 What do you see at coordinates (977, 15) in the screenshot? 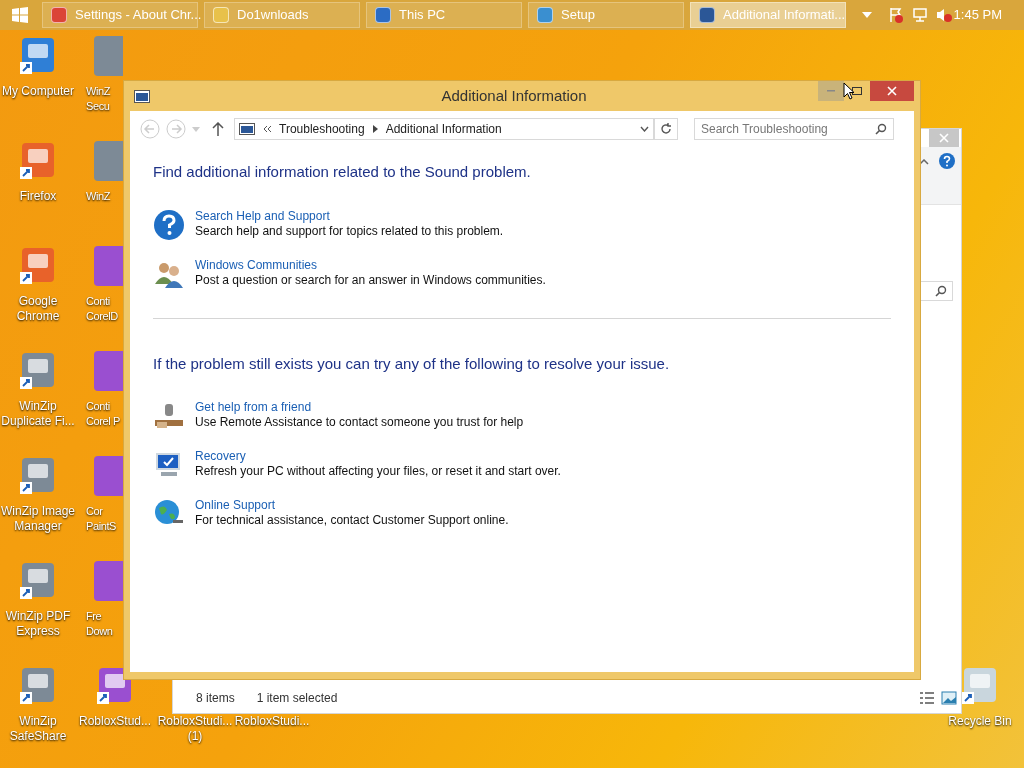
I see `clock-time: 1:45 PM` at bounding box center [977, 15].